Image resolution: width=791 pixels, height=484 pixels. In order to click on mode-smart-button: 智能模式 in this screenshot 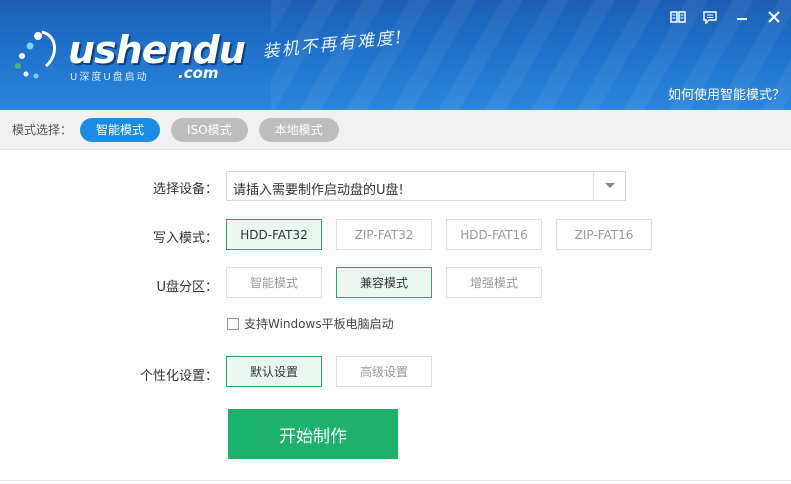, I will do `click(120, 129)`.